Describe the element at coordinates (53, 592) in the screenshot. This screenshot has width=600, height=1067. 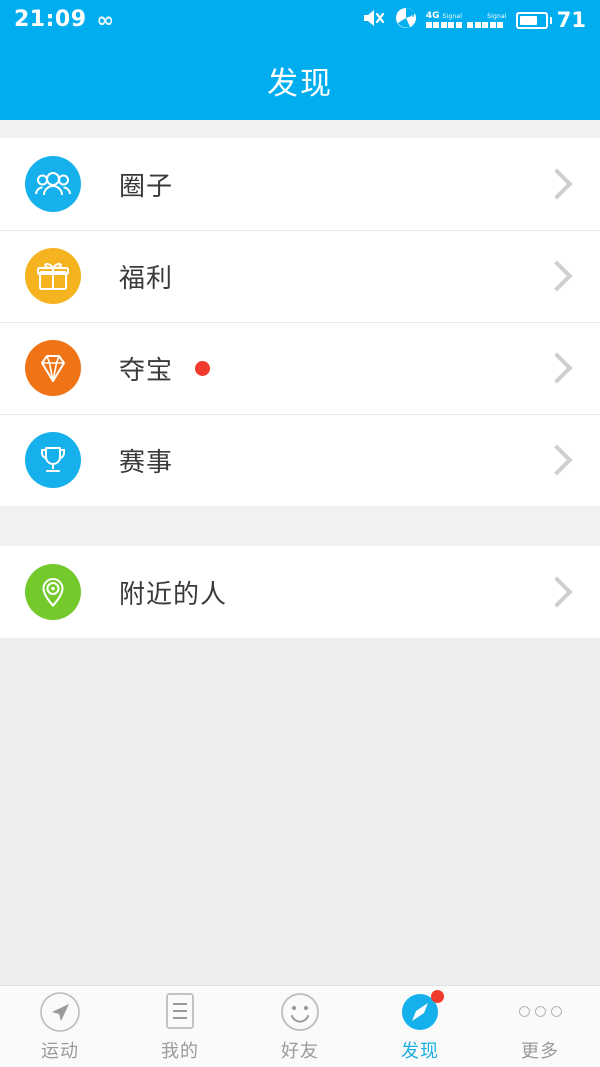
I see `location-pin-icon` at that location.